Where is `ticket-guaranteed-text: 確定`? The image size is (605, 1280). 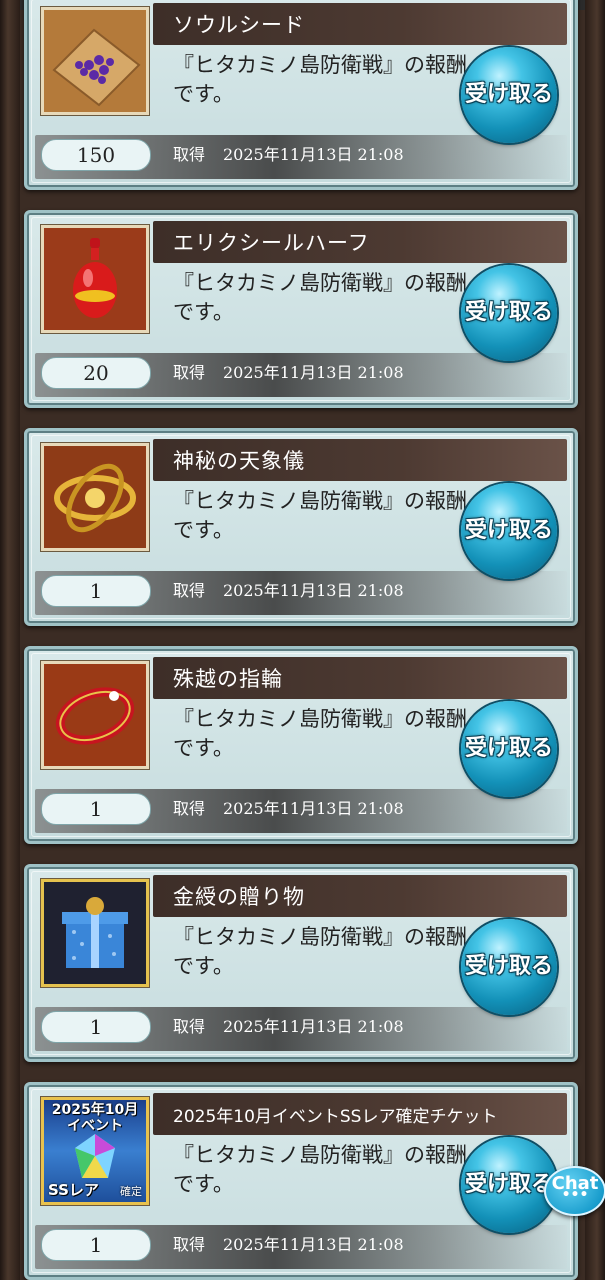
ticket-guaranteed-text: 確定 is located at coordinates (131, 1191).